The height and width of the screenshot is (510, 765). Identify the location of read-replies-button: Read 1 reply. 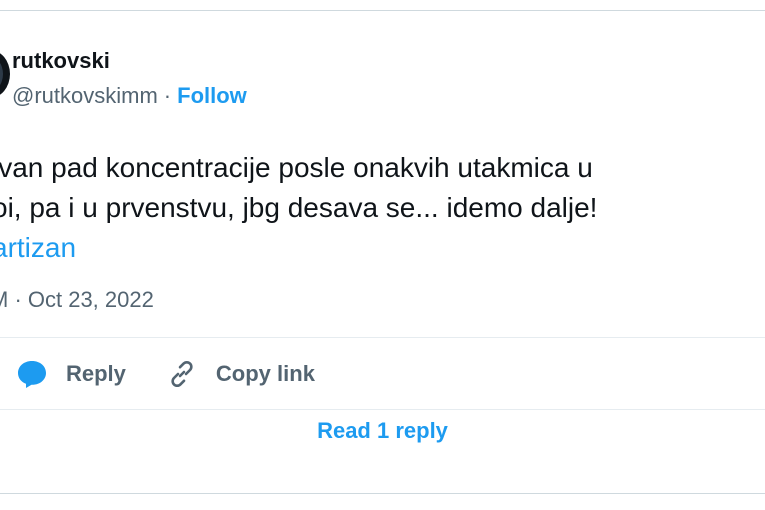
(382, 431).